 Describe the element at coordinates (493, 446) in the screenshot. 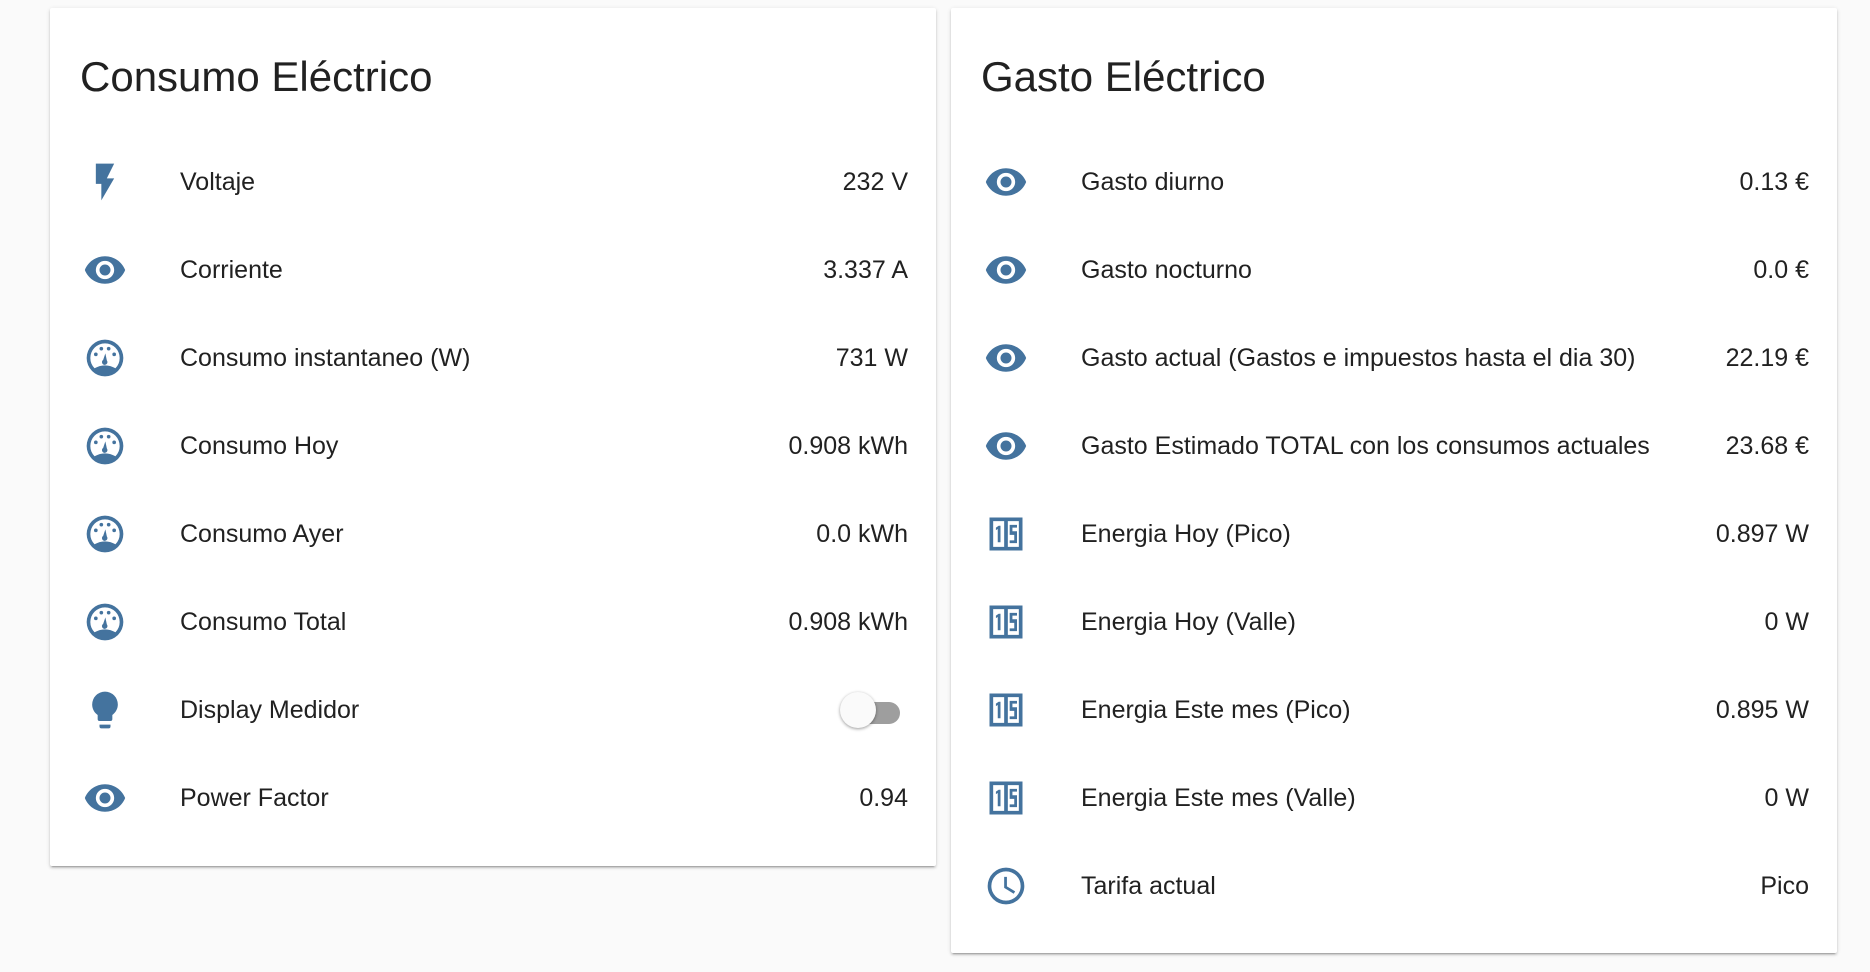

I see `row-consumo-hoy: Consumo Hoy 0.908 kWh` at that location.